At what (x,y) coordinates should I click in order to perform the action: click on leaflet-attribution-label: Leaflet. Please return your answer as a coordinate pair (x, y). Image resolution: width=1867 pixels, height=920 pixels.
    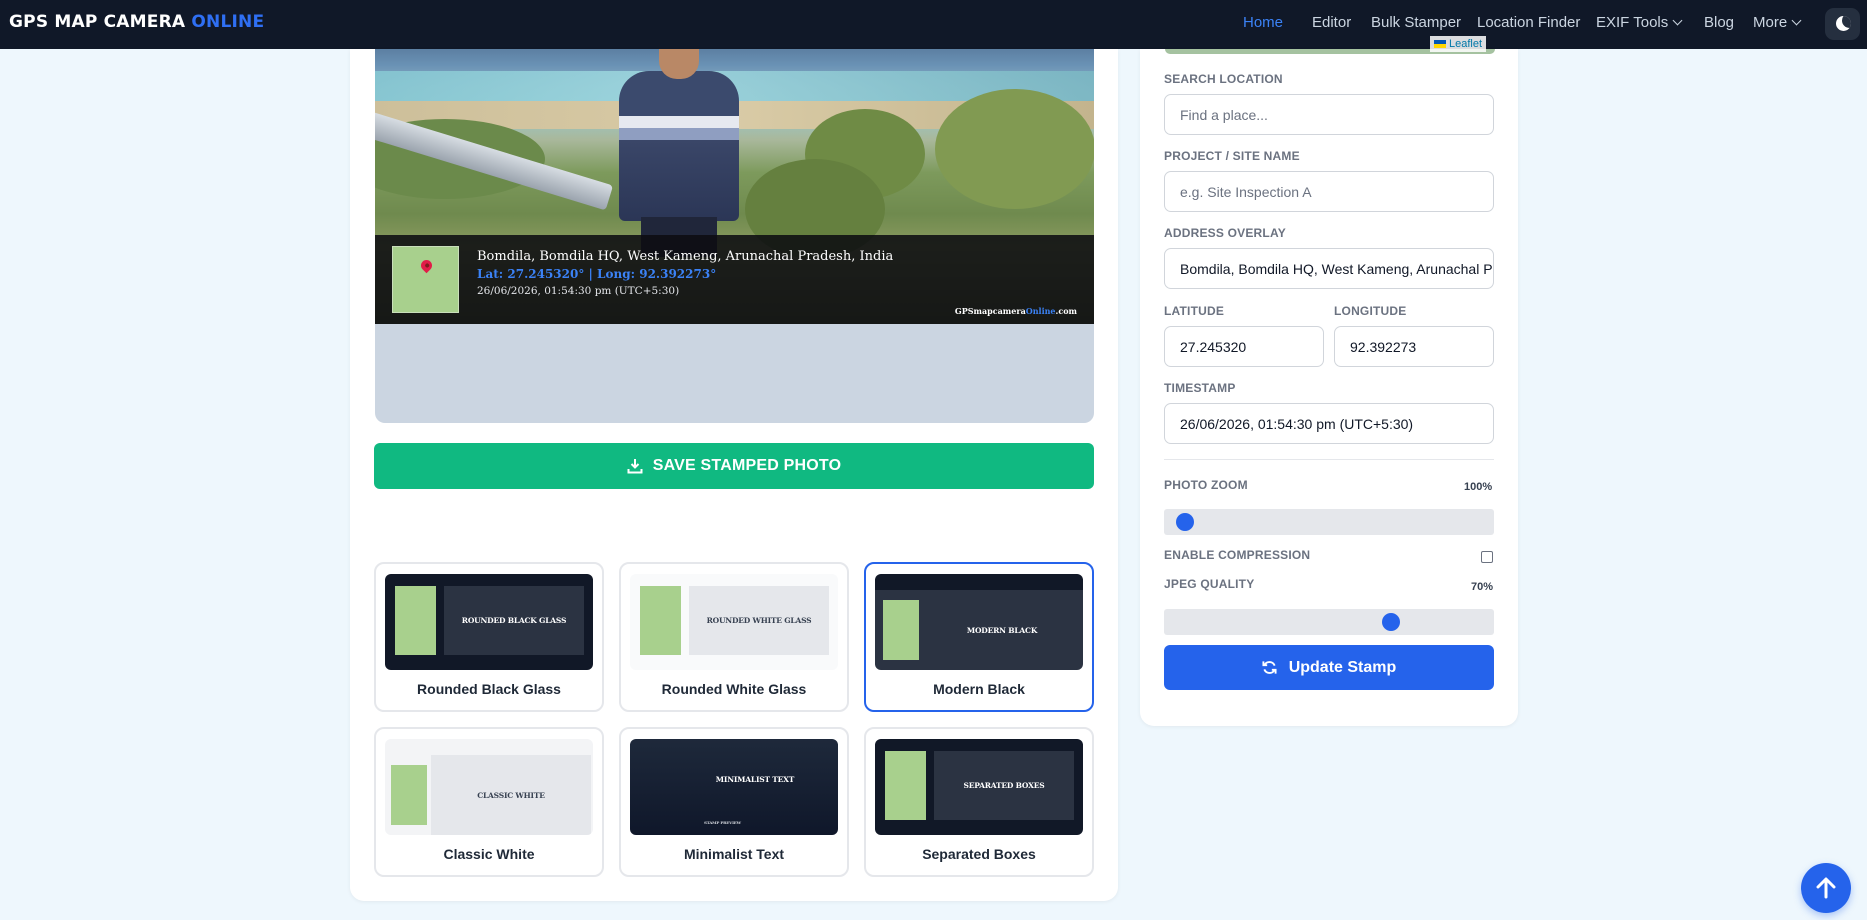
    Looking at the image, I should click on (1466, 44).